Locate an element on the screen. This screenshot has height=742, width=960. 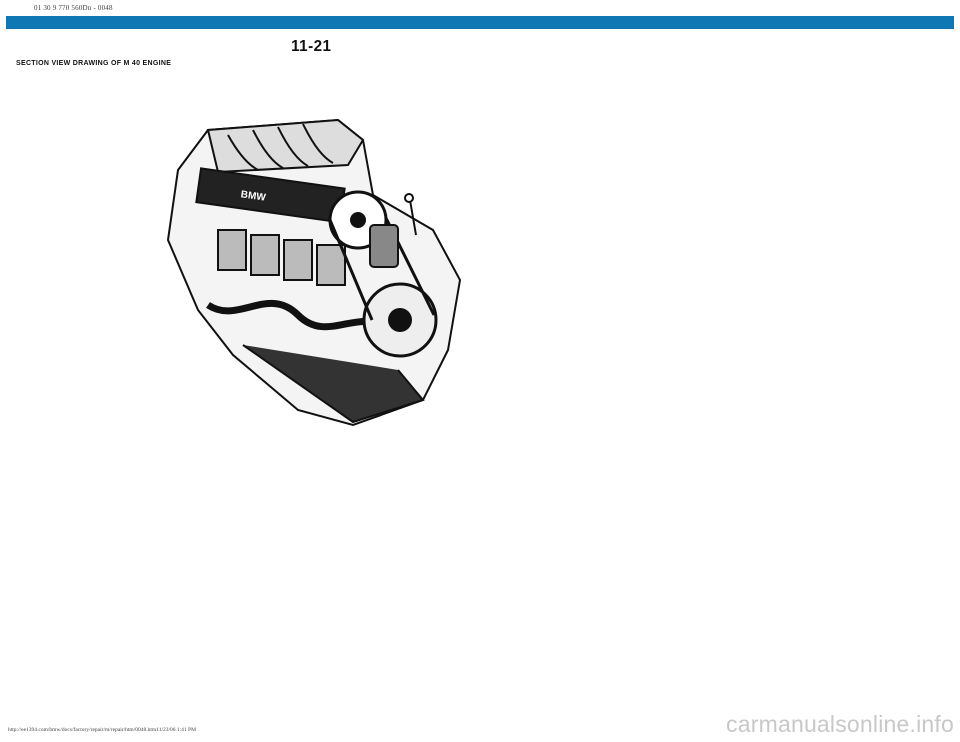
section-title: SECTION VIEW DRAWING OF M 40 ENGINE is located at coordinates (94, 63).